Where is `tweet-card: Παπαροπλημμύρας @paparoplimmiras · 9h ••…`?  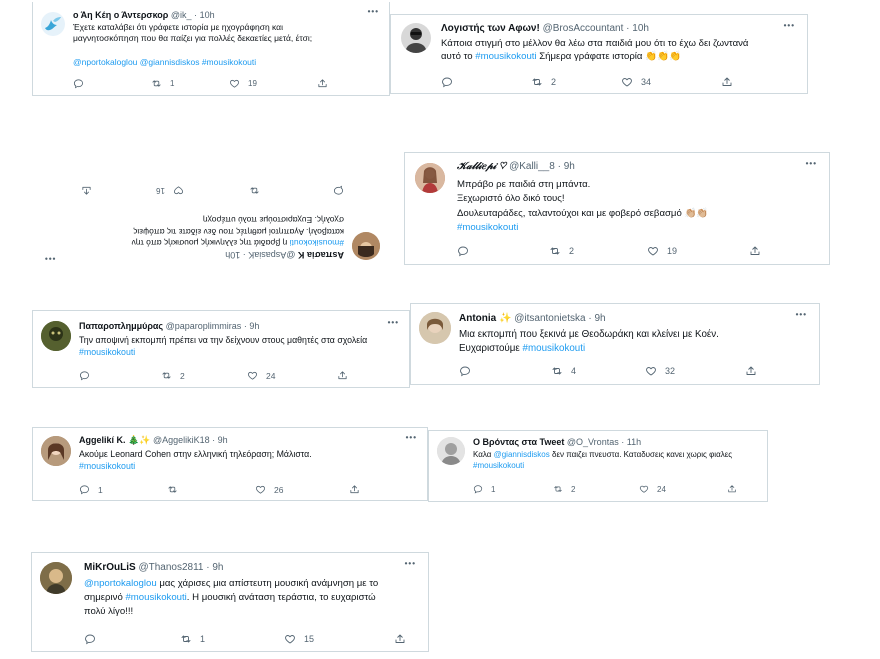 tweet-card: Παπαροπλημμύρας @paparoplimmiras · 9h ••… is located at coordinates (221, 349).